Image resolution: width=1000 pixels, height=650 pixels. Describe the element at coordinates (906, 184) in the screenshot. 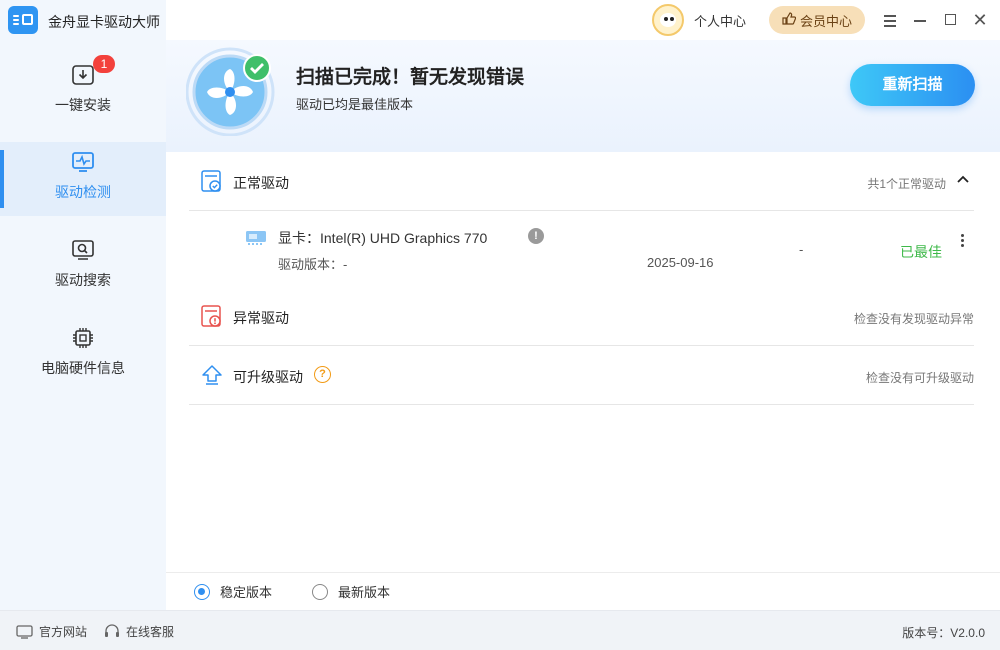

I see `normal-driver-count: 共1个正常驱动` at that location.